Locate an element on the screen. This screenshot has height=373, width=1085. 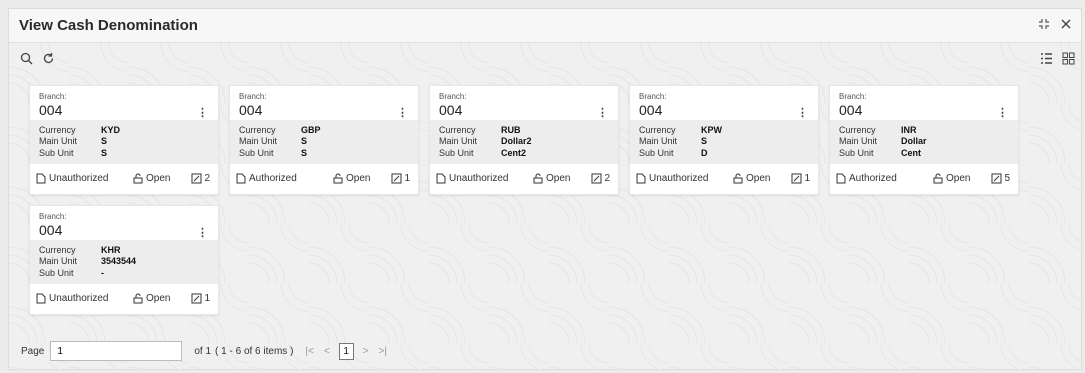
prev-page-icon: < is located at coordinates (327, 351).